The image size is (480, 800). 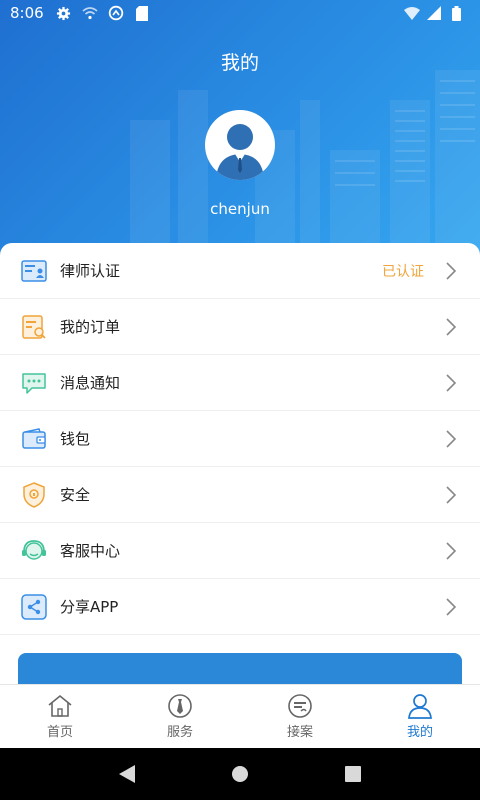 I want to click on recents-icon, so click(x=353, y=774).